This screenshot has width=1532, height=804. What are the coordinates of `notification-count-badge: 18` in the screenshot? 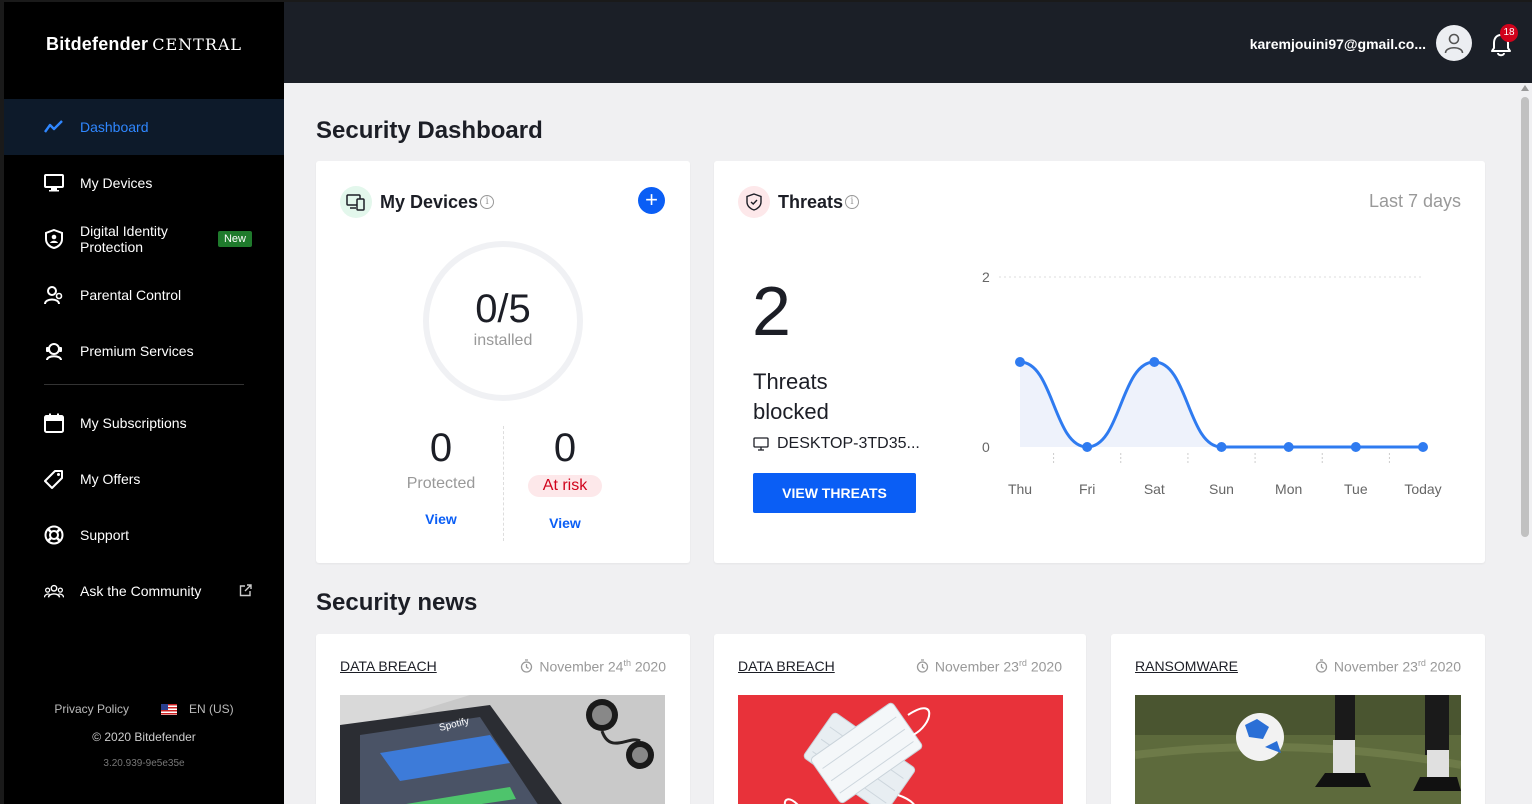 It's located at (1509, 33).